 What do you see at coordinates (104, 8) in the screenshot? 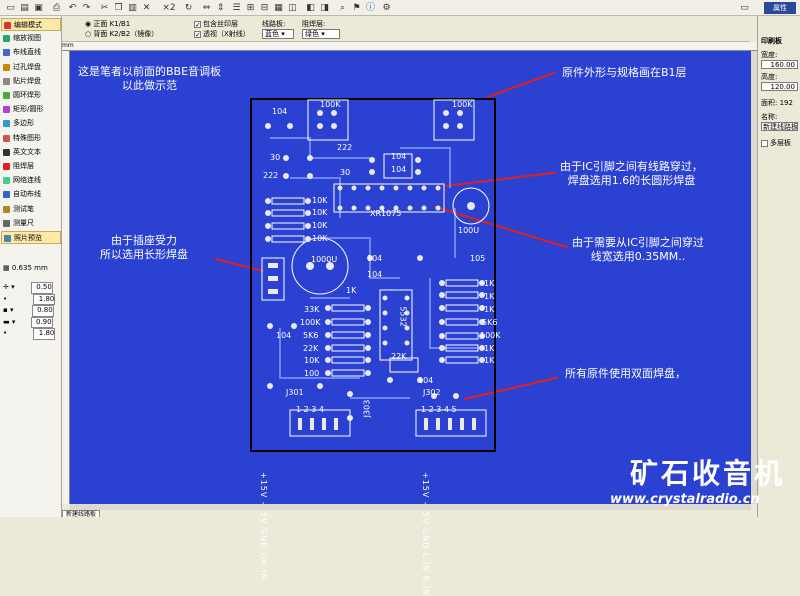
I see `cut-icon: ✂` at bounding box center [104, 8].